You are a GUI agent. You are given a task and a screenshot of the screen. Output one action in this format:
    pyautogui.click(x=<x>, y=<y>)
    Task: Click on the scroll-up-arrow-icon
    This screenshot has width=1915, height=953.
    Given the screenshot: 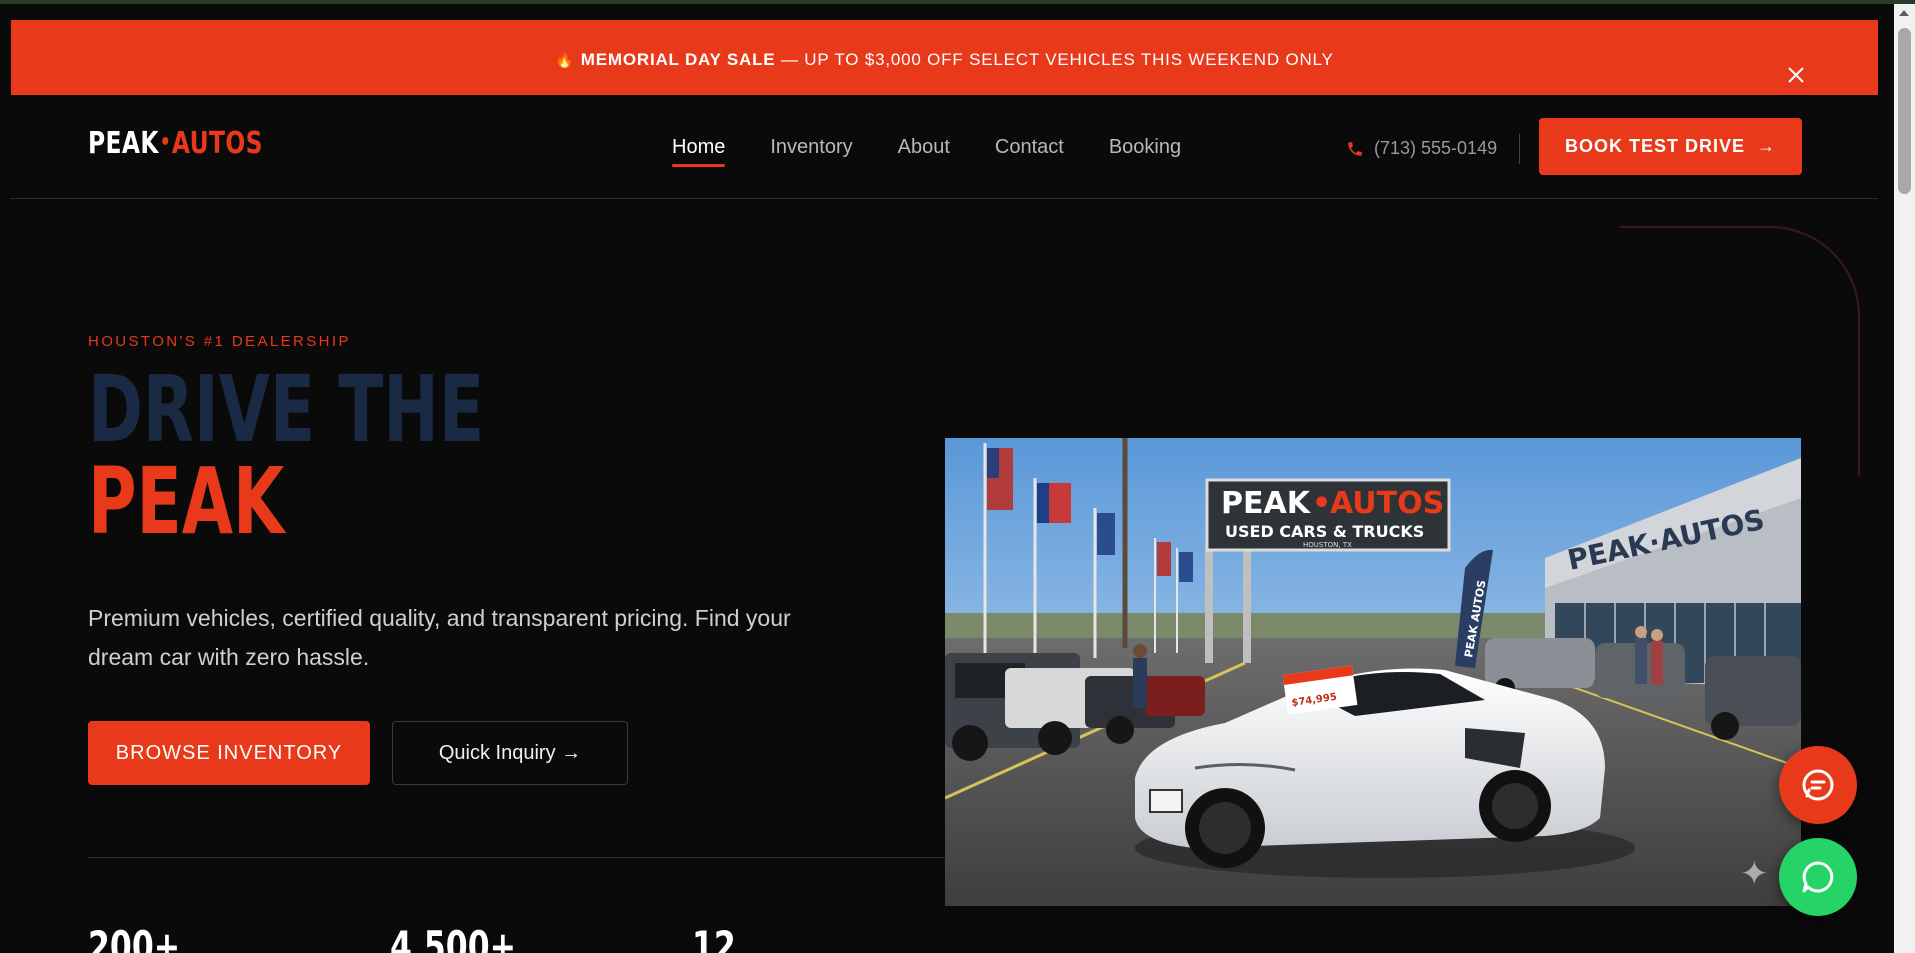 What is the action you would take?
    pyautogui.click(x=1904, y=13)
    